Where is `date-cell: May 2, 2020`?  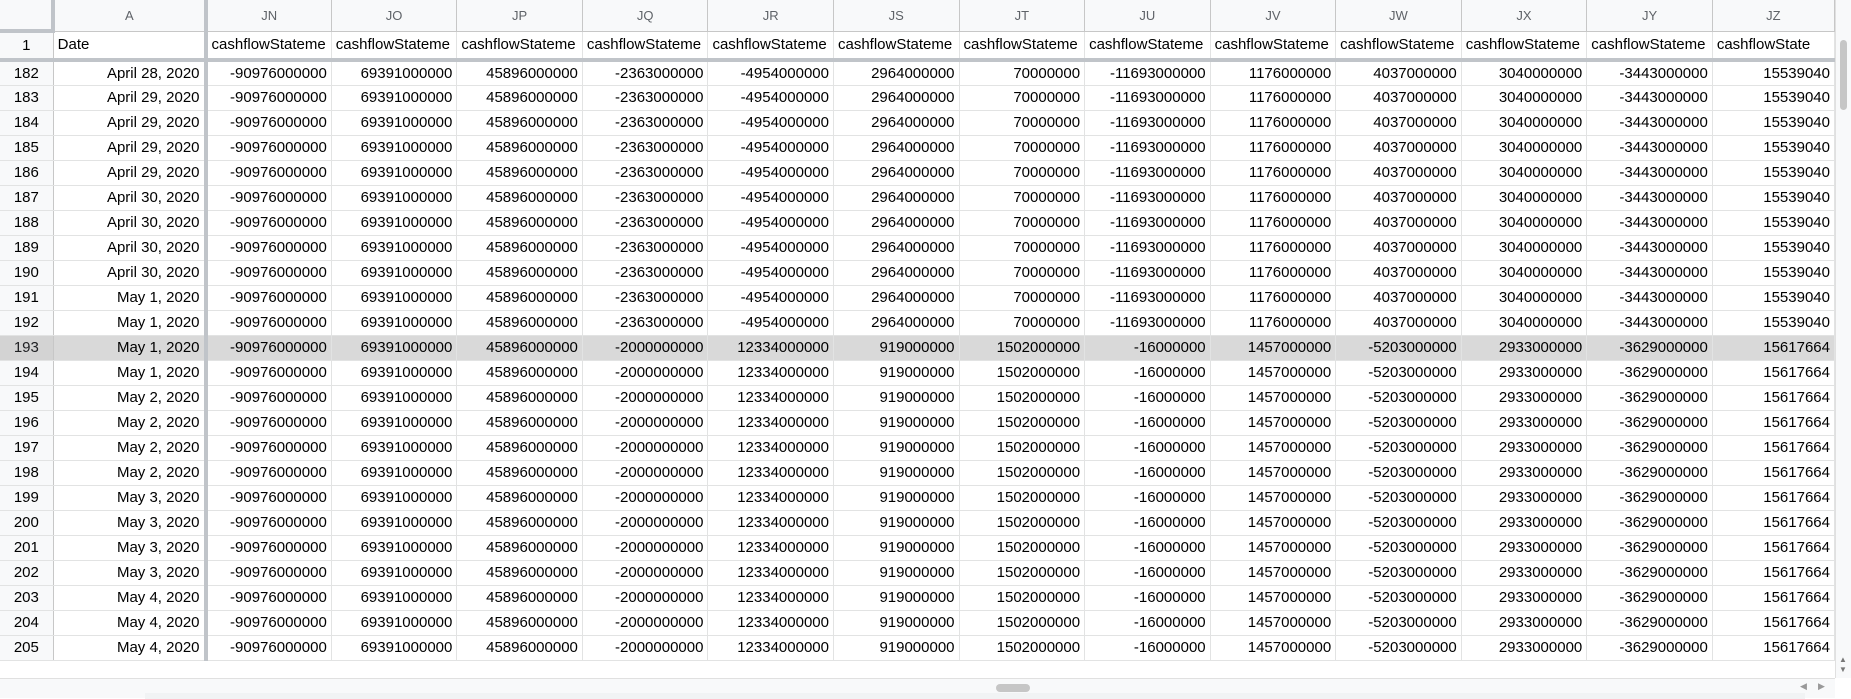 date-cell: May 2, 2020 is located at coordinates (130, 448).